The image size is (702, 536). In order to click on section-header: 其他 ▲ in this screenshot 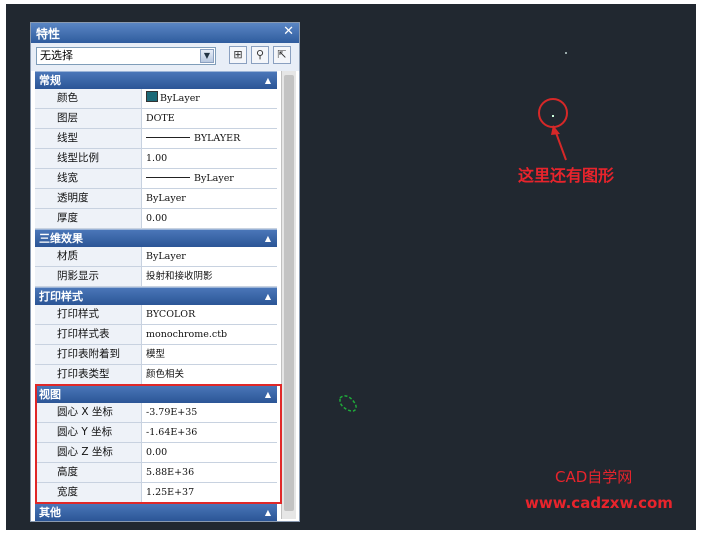, I will do `click(156, 512)`.